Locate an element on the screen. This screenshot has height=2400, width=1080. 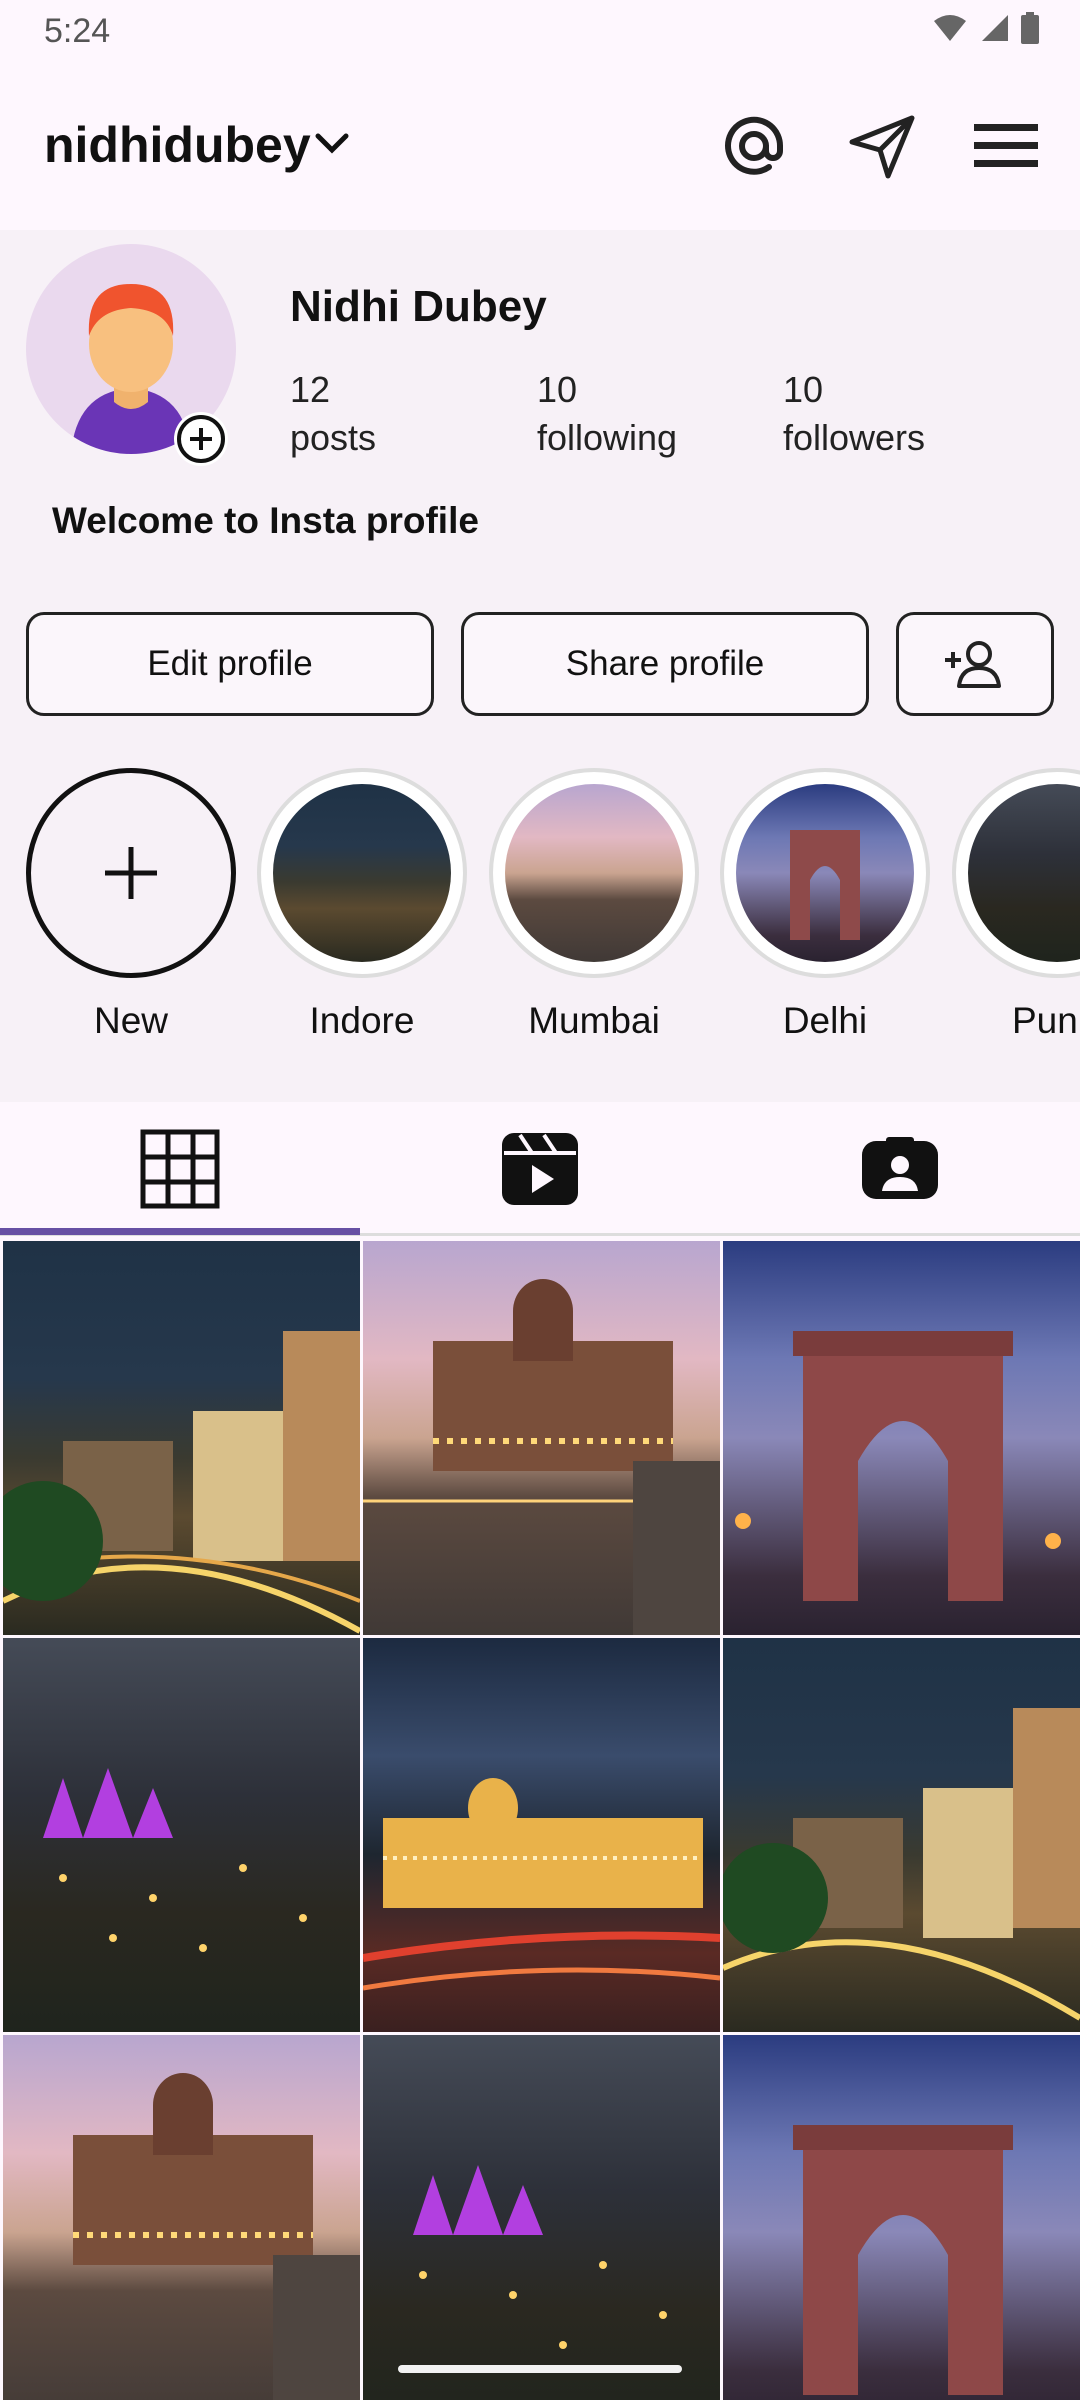
add-person-icon is located at coordinates (973, 664).